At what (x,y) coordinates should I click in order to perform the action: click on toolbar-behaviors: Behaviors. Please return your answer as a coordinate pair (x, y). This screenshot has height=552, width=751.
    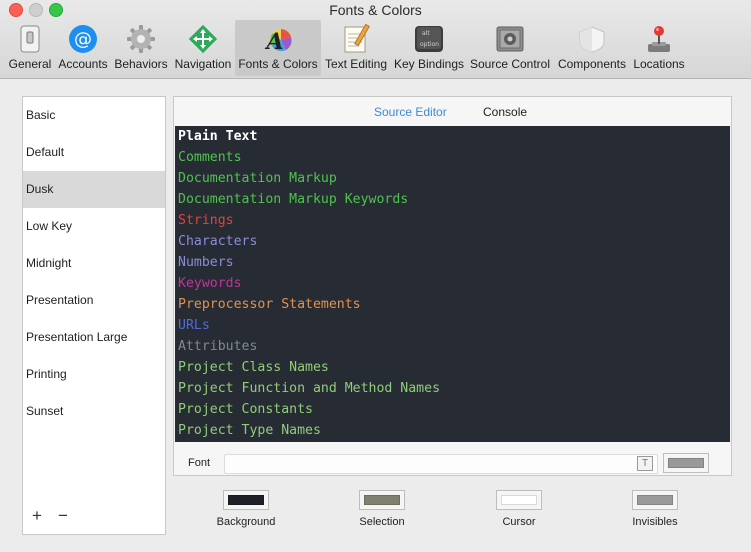
    Looking at the image, I should click on (141, 48).